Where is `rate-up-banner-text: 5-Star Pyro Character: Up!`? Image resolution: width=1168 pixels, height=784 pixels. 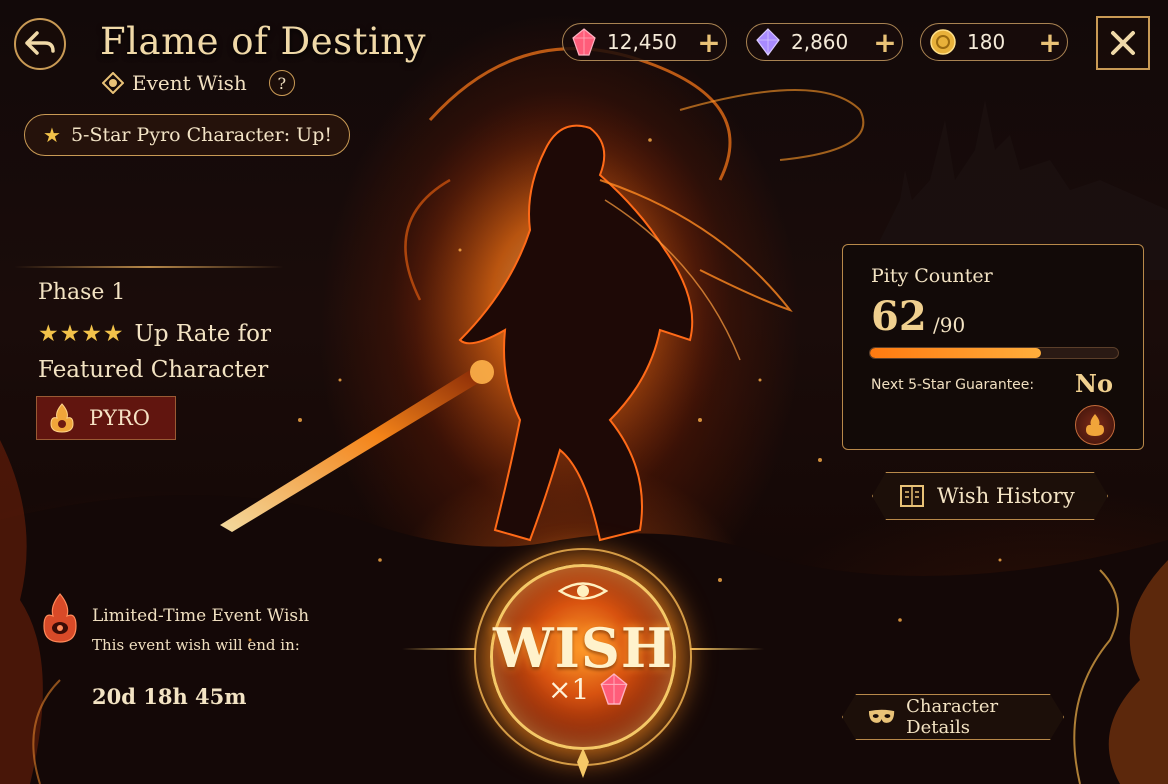 rate-up-banner-text: 5-Star Pyro Character: Up! is located at coordinates (201, 135).